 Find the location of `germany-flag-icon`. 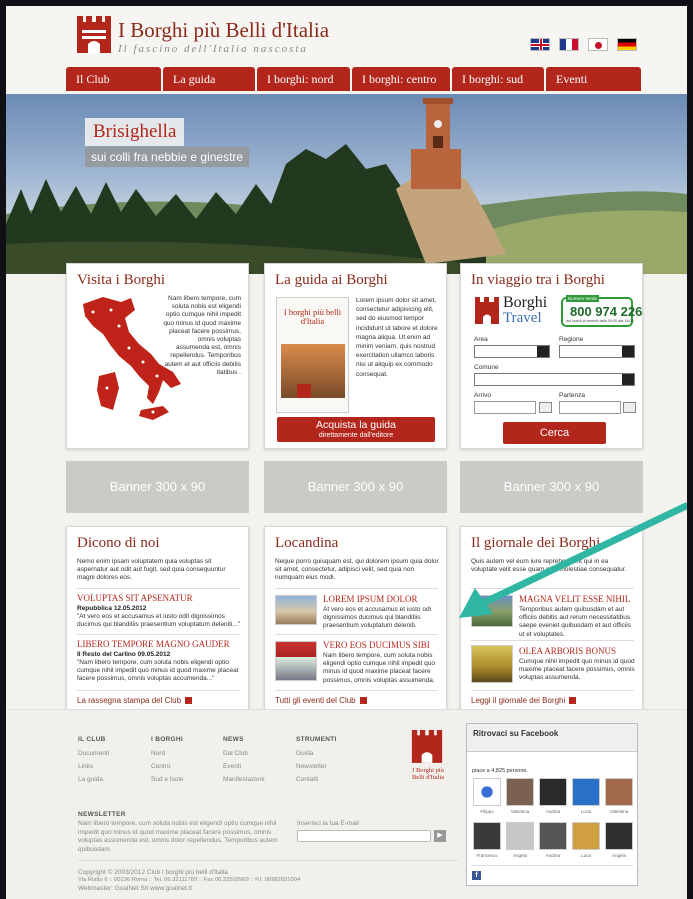

germany-flag-icon is located at coordinates (627, 44).